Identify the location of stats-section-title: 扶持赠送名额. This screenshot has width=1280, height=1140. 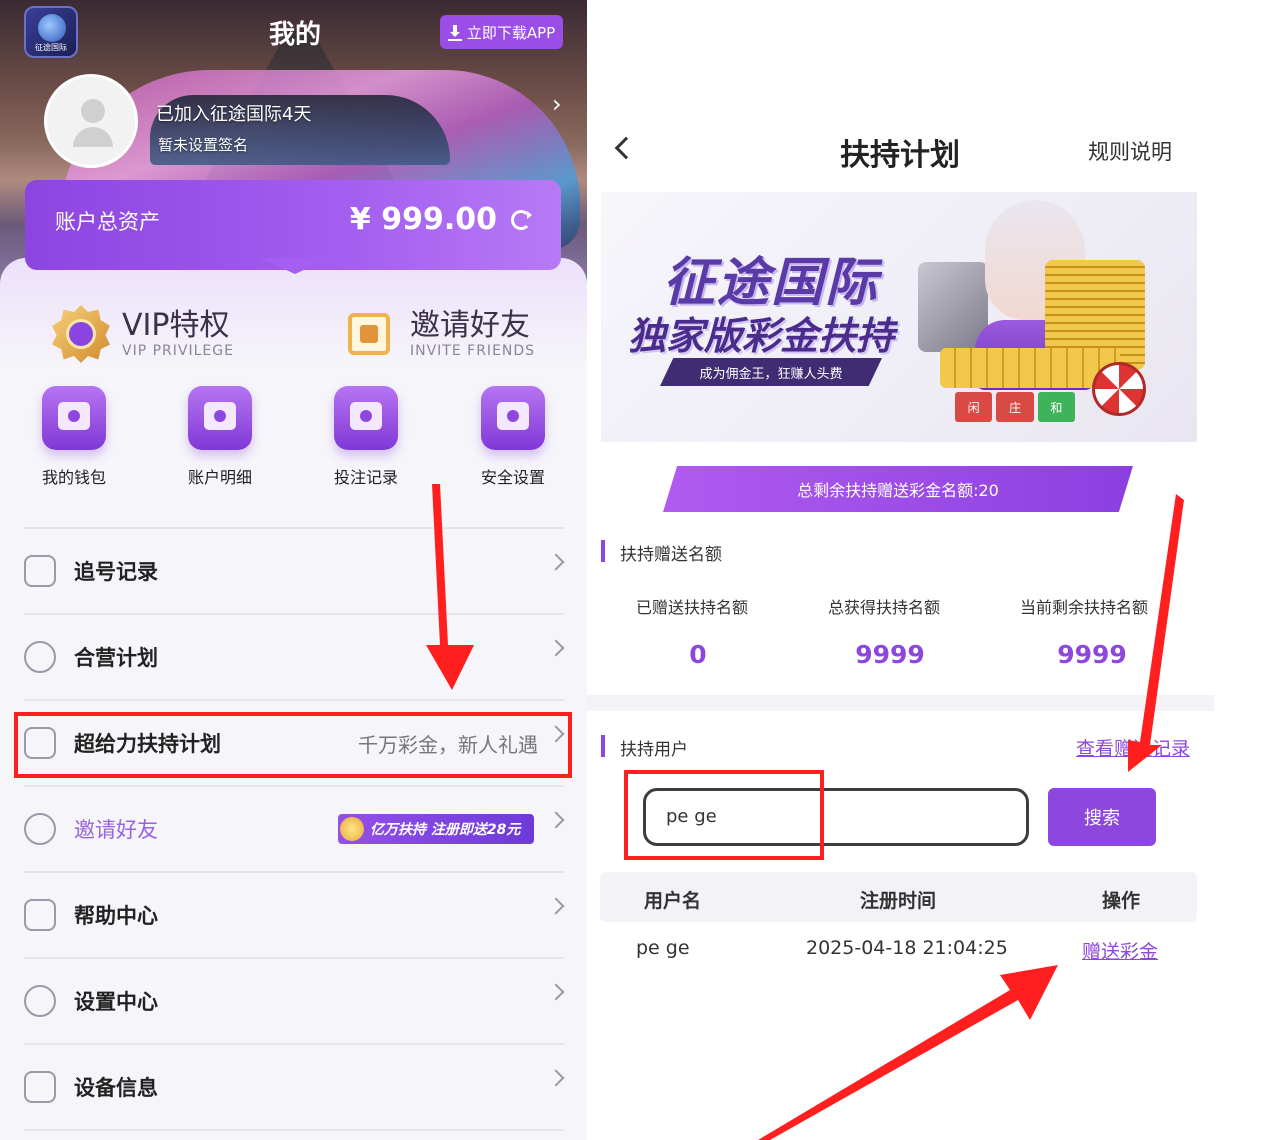
(671, 555).